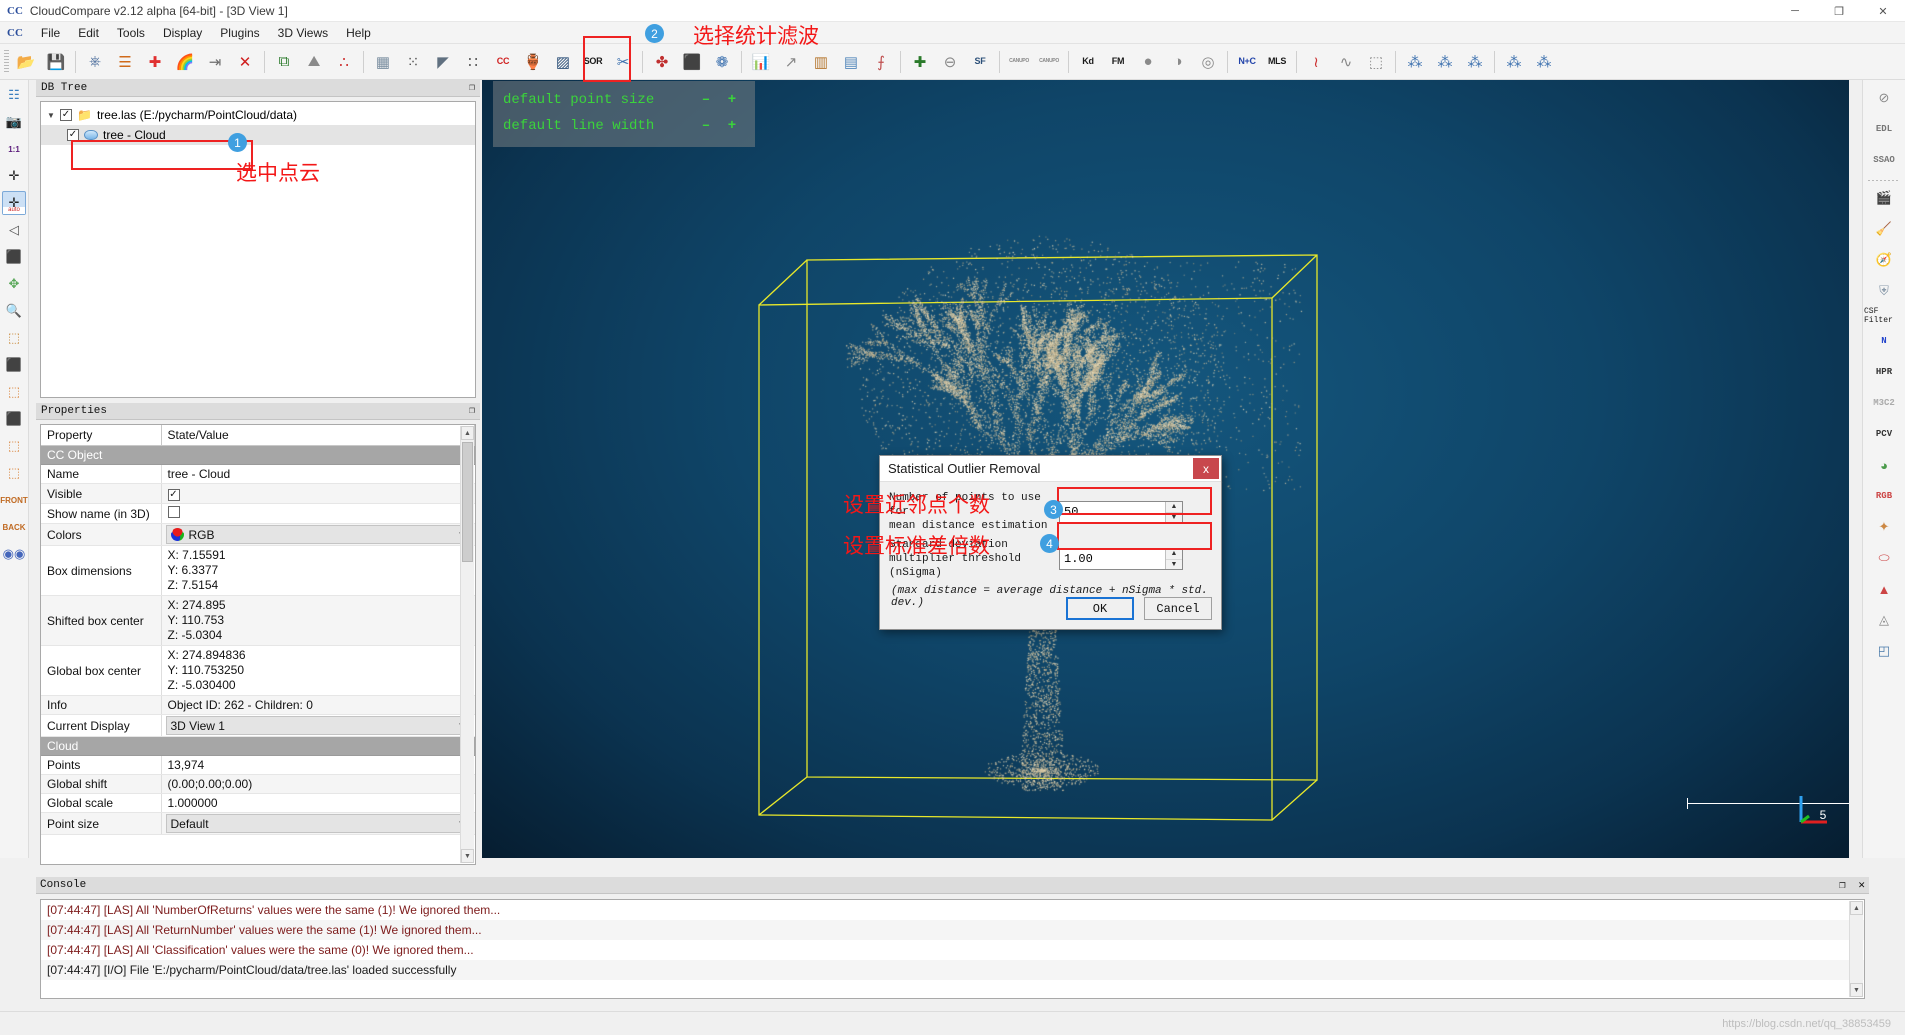 Image resolution: width=1905 pixels, height=1035 pixels. Describe the element at coordinates (1856, 990) in the screenshot. I see `console-scroll-down-icon: ▼` at that location.